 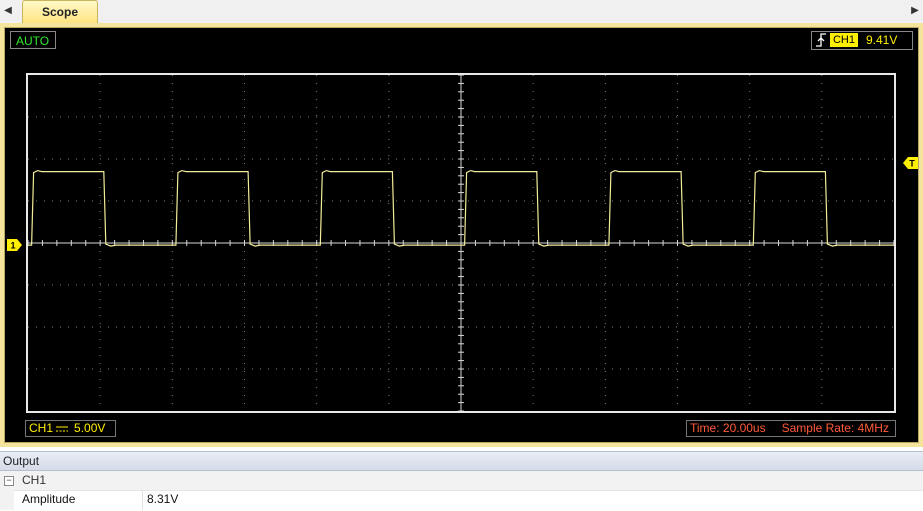 What do you see at coordinates (62, 429) in the screenshot?
I see `dc-coupling-icon` at bounding box center [62, 429].